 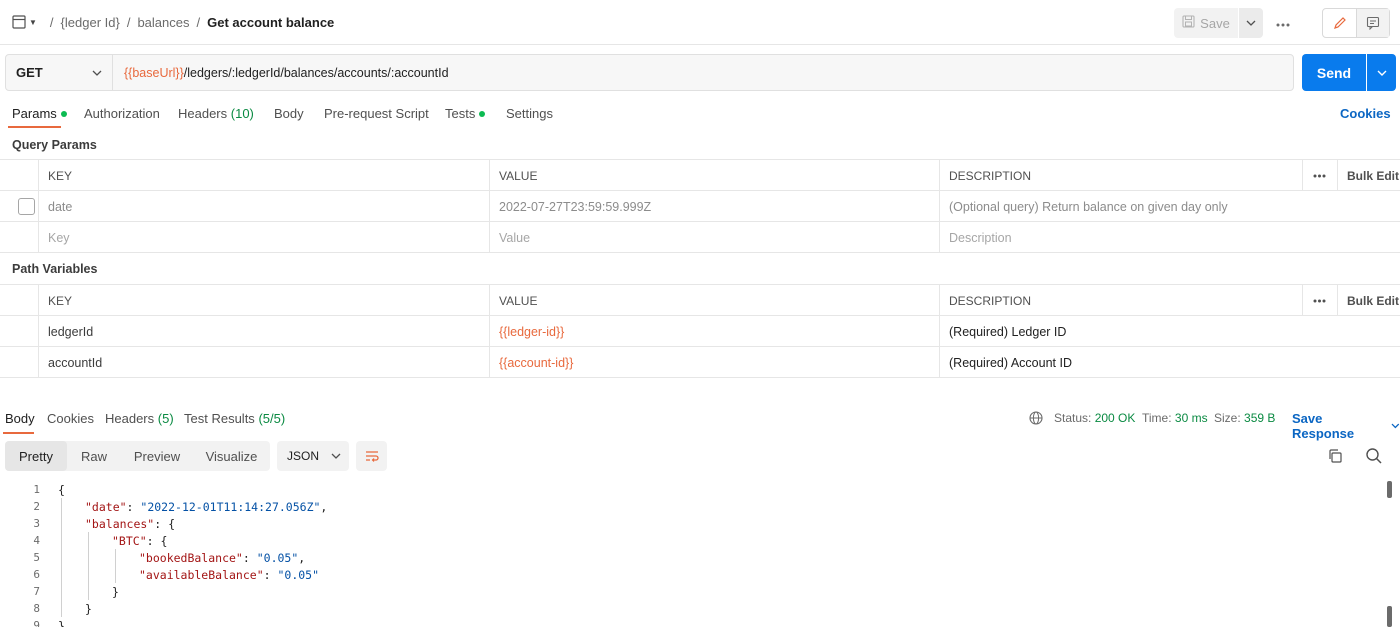 I want to click on path-var-description: (Required) Account ID, so click(x=1169, y=362).